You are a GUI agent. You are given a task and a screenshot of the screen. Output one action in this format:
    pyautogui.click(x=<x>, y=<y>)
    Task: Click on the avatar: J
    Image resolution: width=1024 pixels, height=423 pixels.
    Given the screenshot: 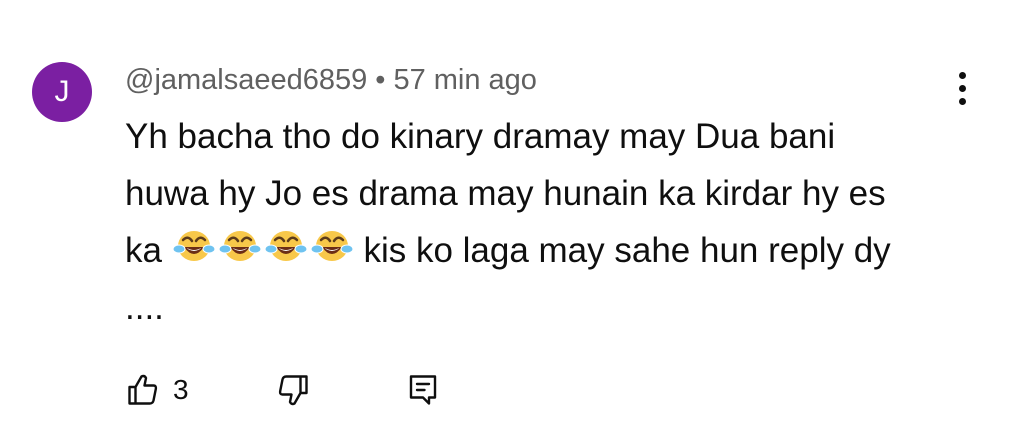 What is the action you would take?
    pyautogui.click(x=62, y=92)
    